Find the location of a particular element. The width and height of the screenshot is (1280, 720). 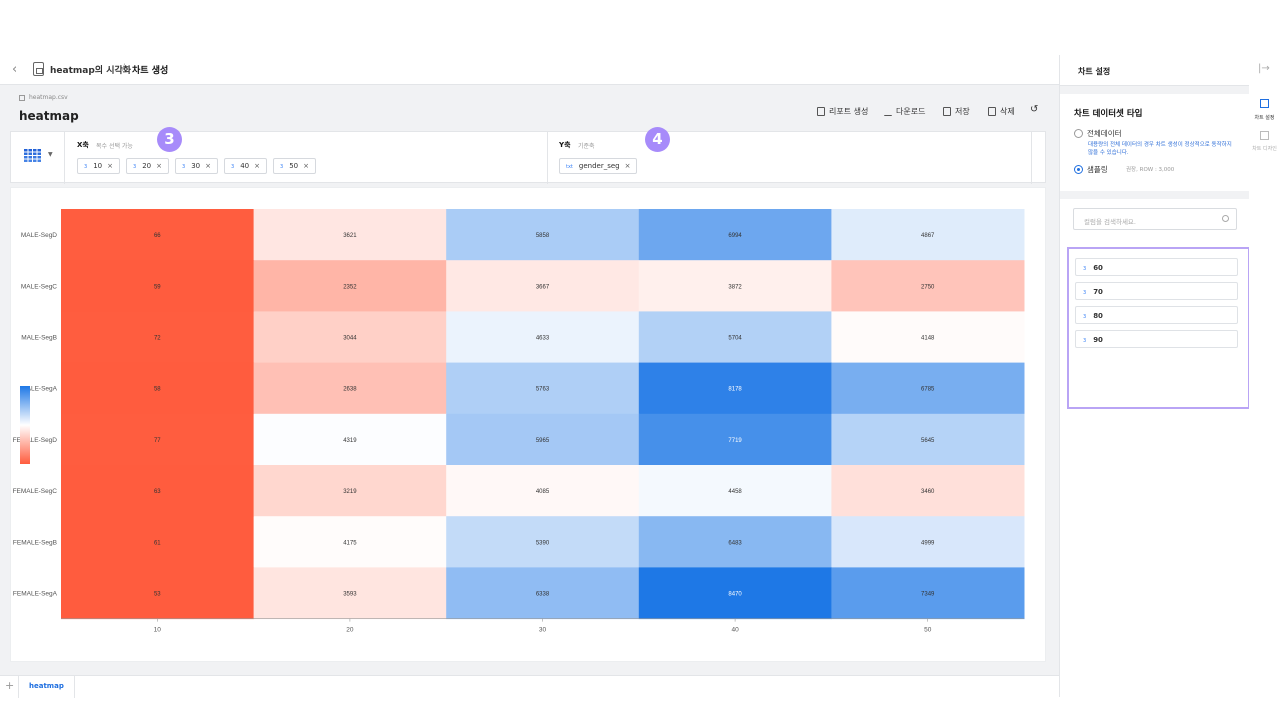

column-search-input: 컬럼을 검색하세요. is located at coordinates (1155, 219).